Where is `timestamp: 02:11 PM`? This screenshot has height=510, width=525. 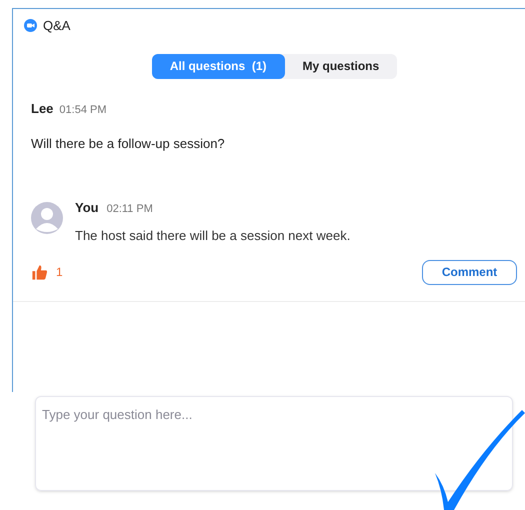
timestamp: 02:11 PM is located at coordinates (129, 209).